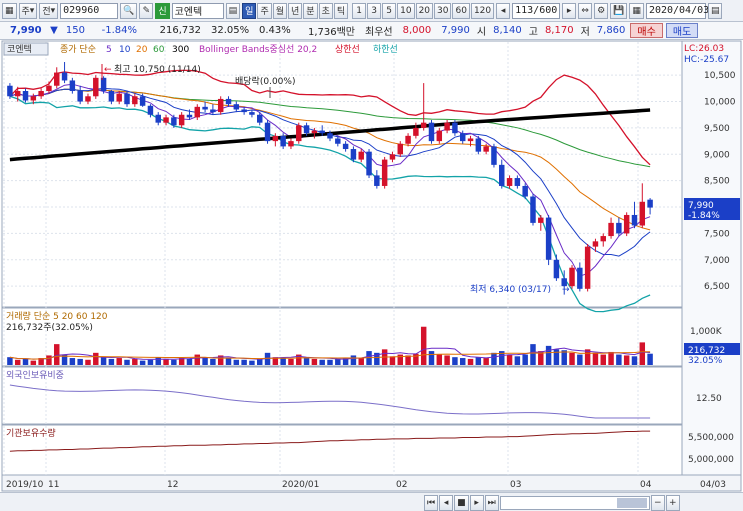  I want to click on interval-button-5: 5, so click(389, 10).